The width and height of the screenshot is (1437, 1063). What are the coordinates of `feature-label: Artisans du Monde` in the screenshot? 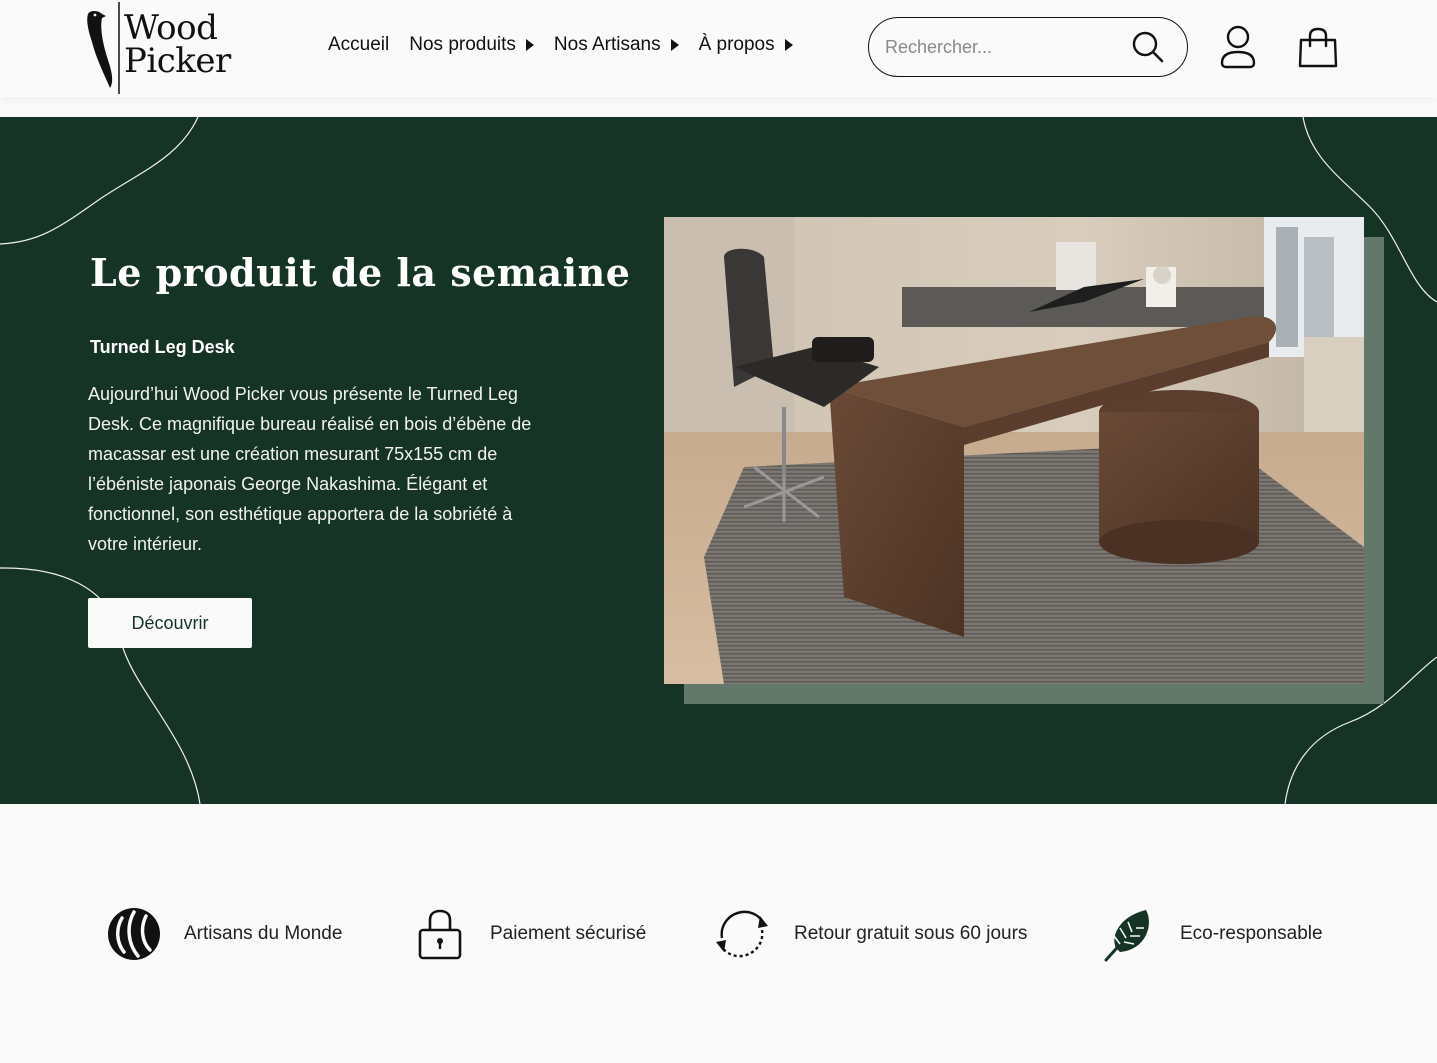 It's located at (263, 933).